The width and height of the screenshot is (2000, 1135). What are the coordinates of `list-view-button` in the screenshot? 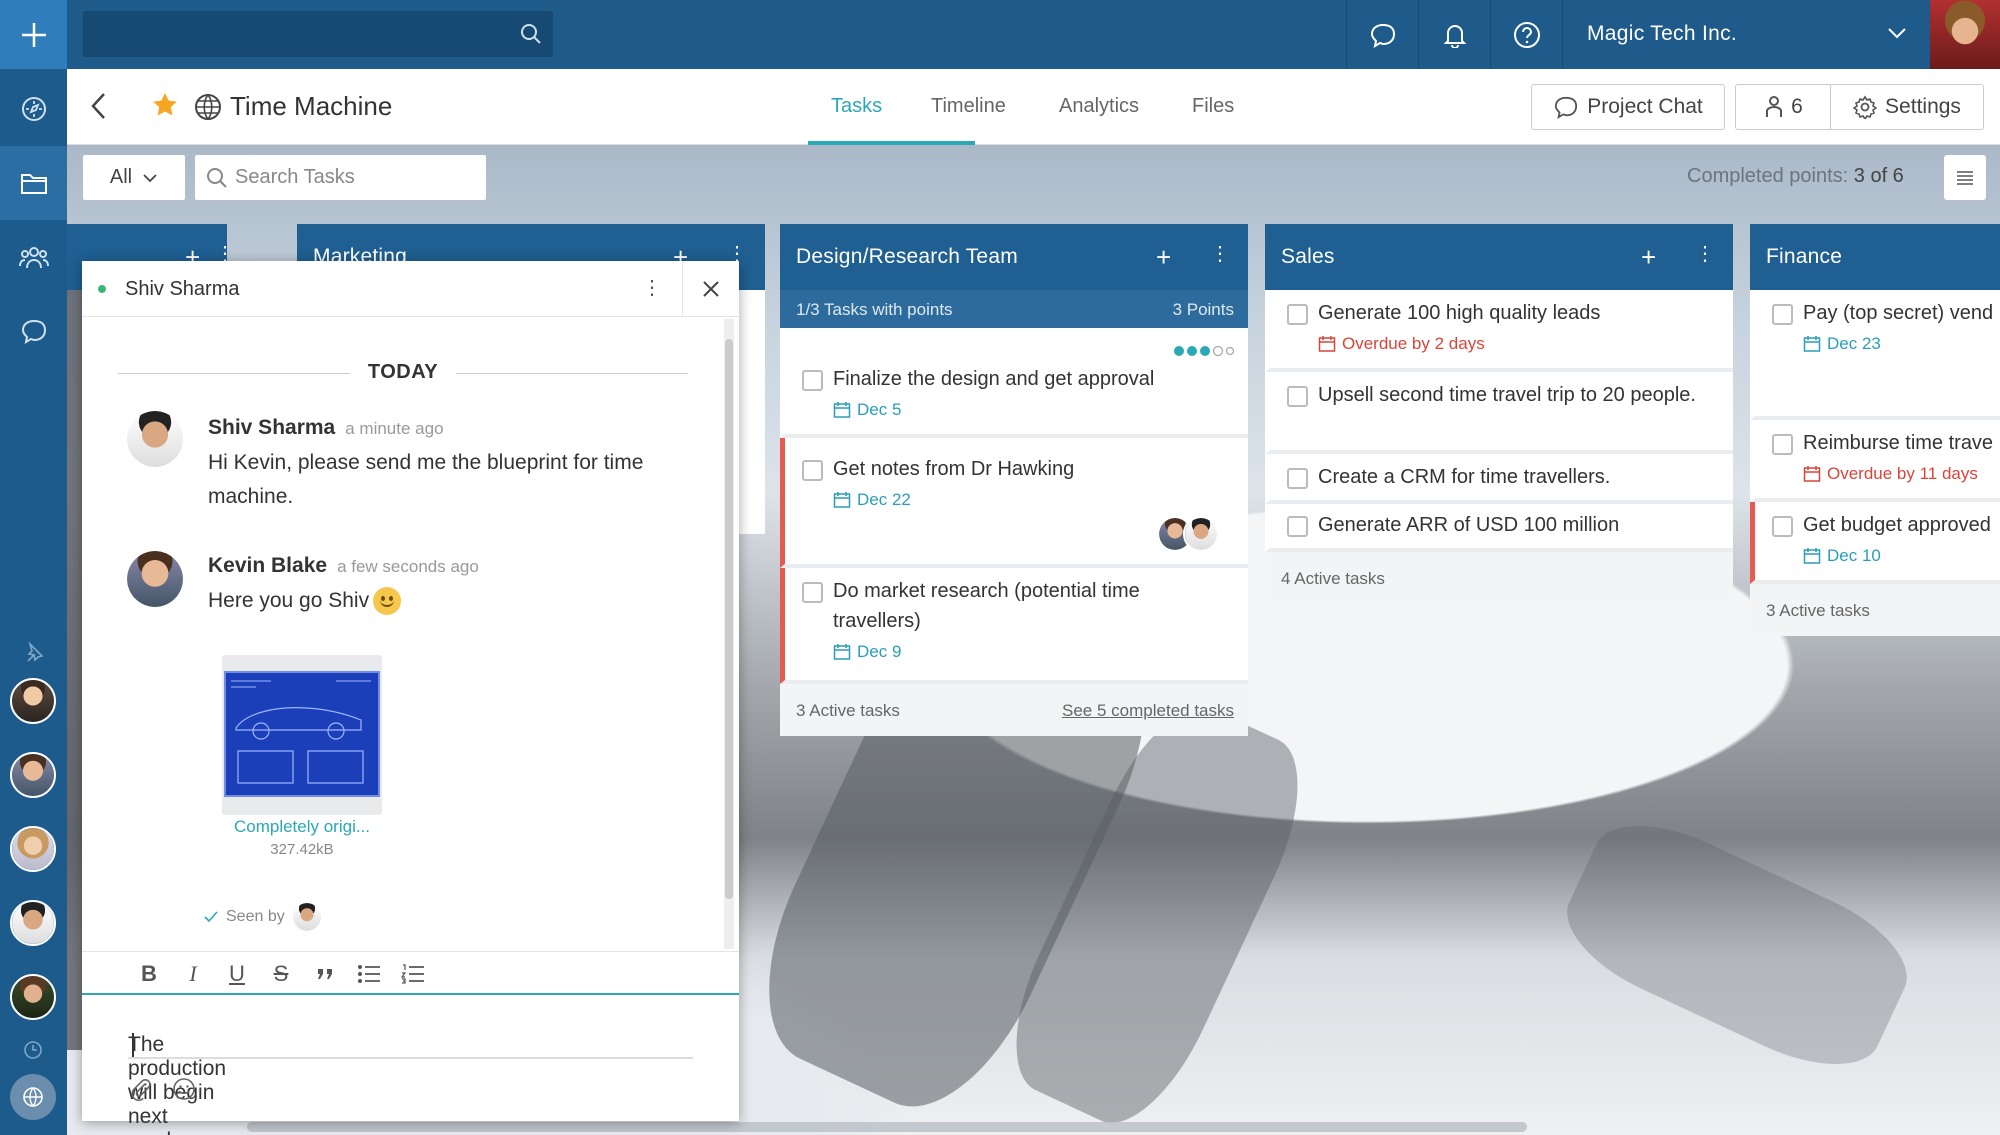 It's located at (1965, 177).